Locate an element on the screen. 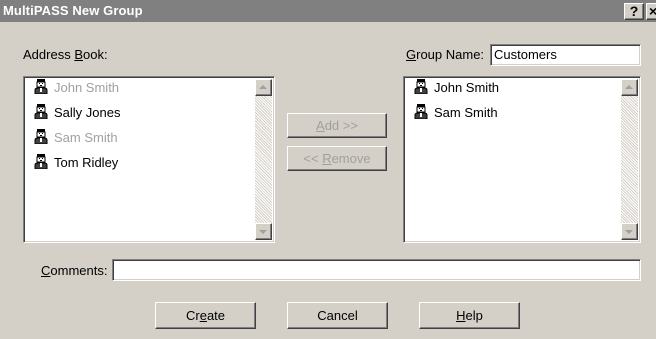 This screenshot has width=656, height=339. create-button-mnemonic: e is located at coordinates (203, 315).